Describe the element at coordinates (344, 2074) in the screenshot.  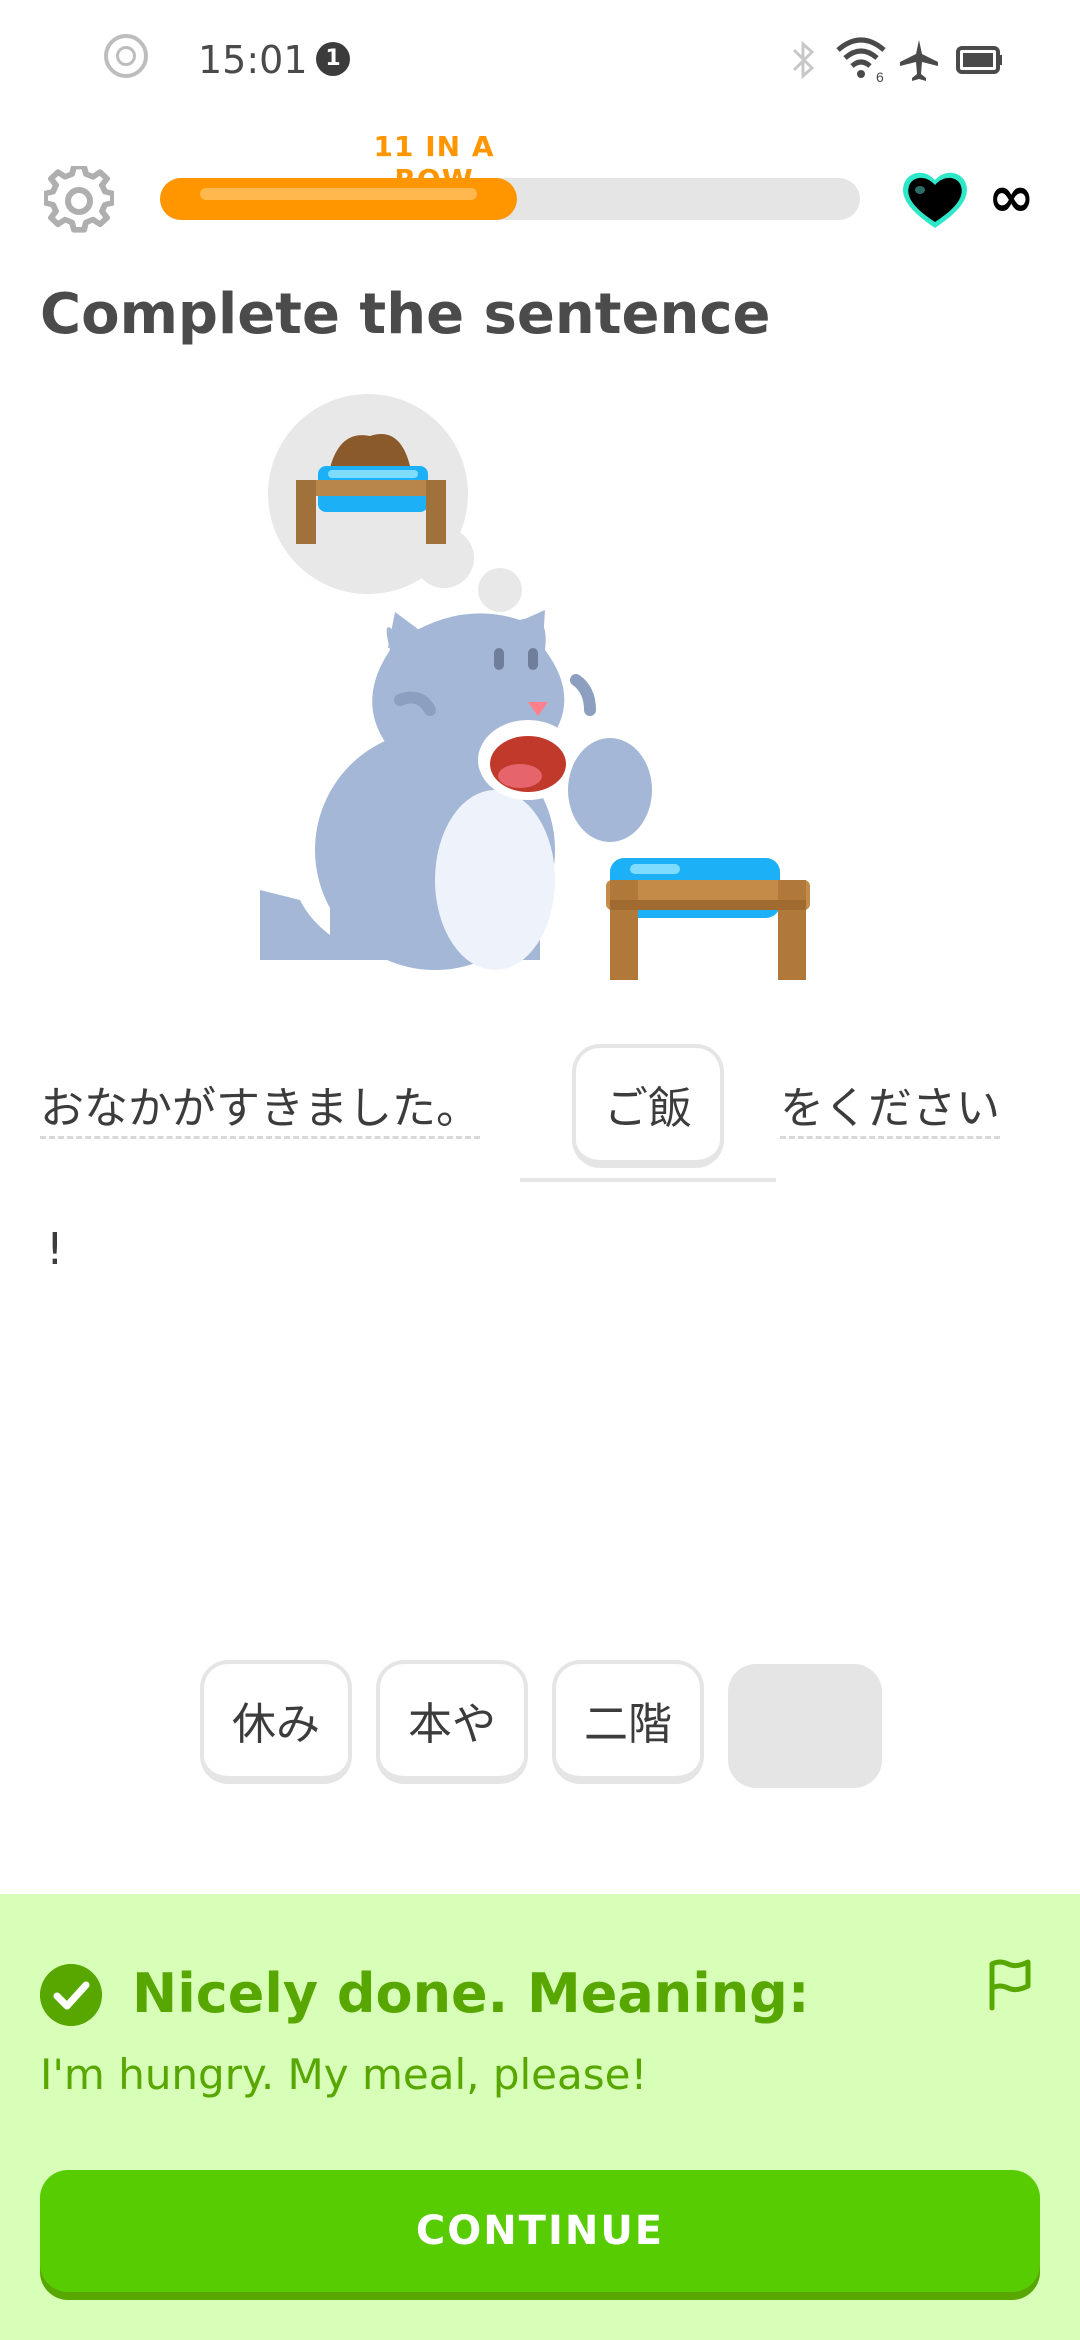
I see `feedback-meaning: I'm hungry. My meal, please!` at that location.